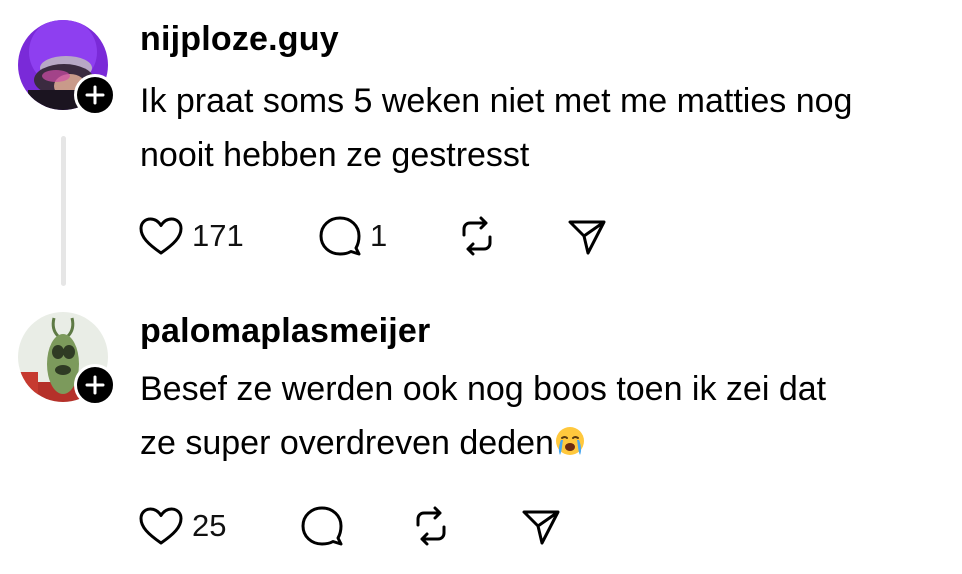  Describe the element at coordinates (347, 443) in the screenshot. I see `post-text-segment: ze super overdreven deden` at that location.